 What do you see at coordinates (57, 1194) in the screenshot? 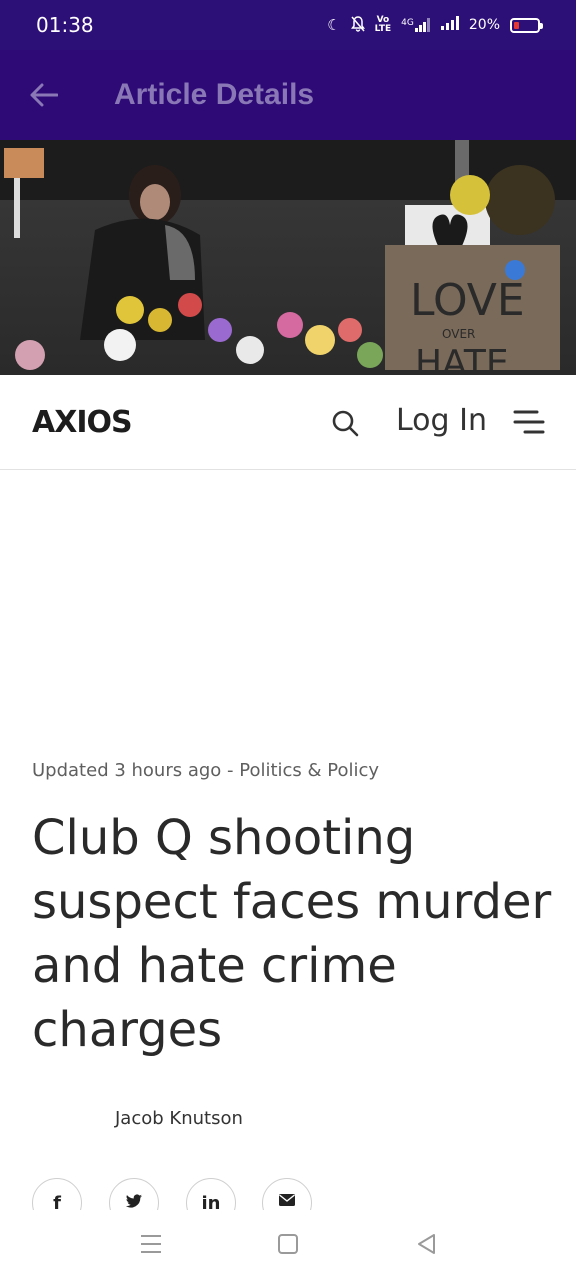
I see `facebook-icon: f` at bounding box center [57, 1194].